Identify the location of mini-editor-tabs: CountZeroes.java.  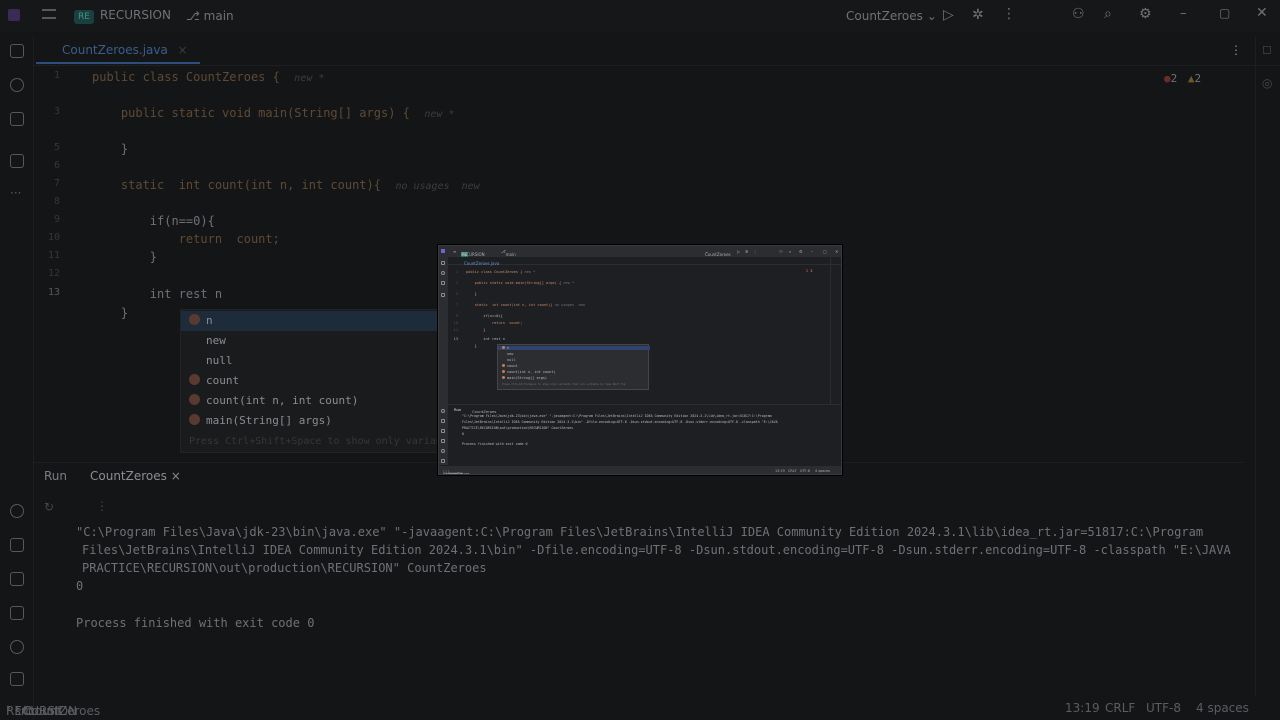
(644, 261).